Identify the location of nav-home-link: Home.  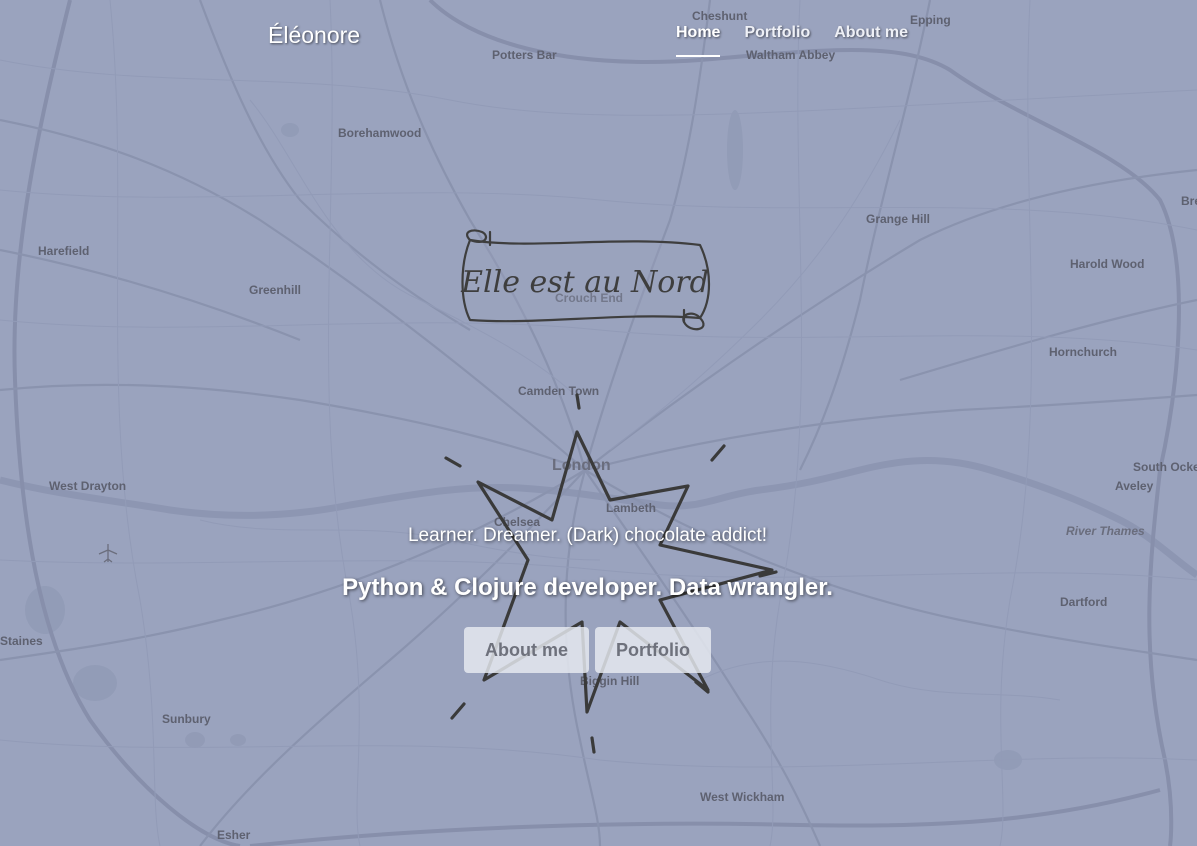
(698, 40).